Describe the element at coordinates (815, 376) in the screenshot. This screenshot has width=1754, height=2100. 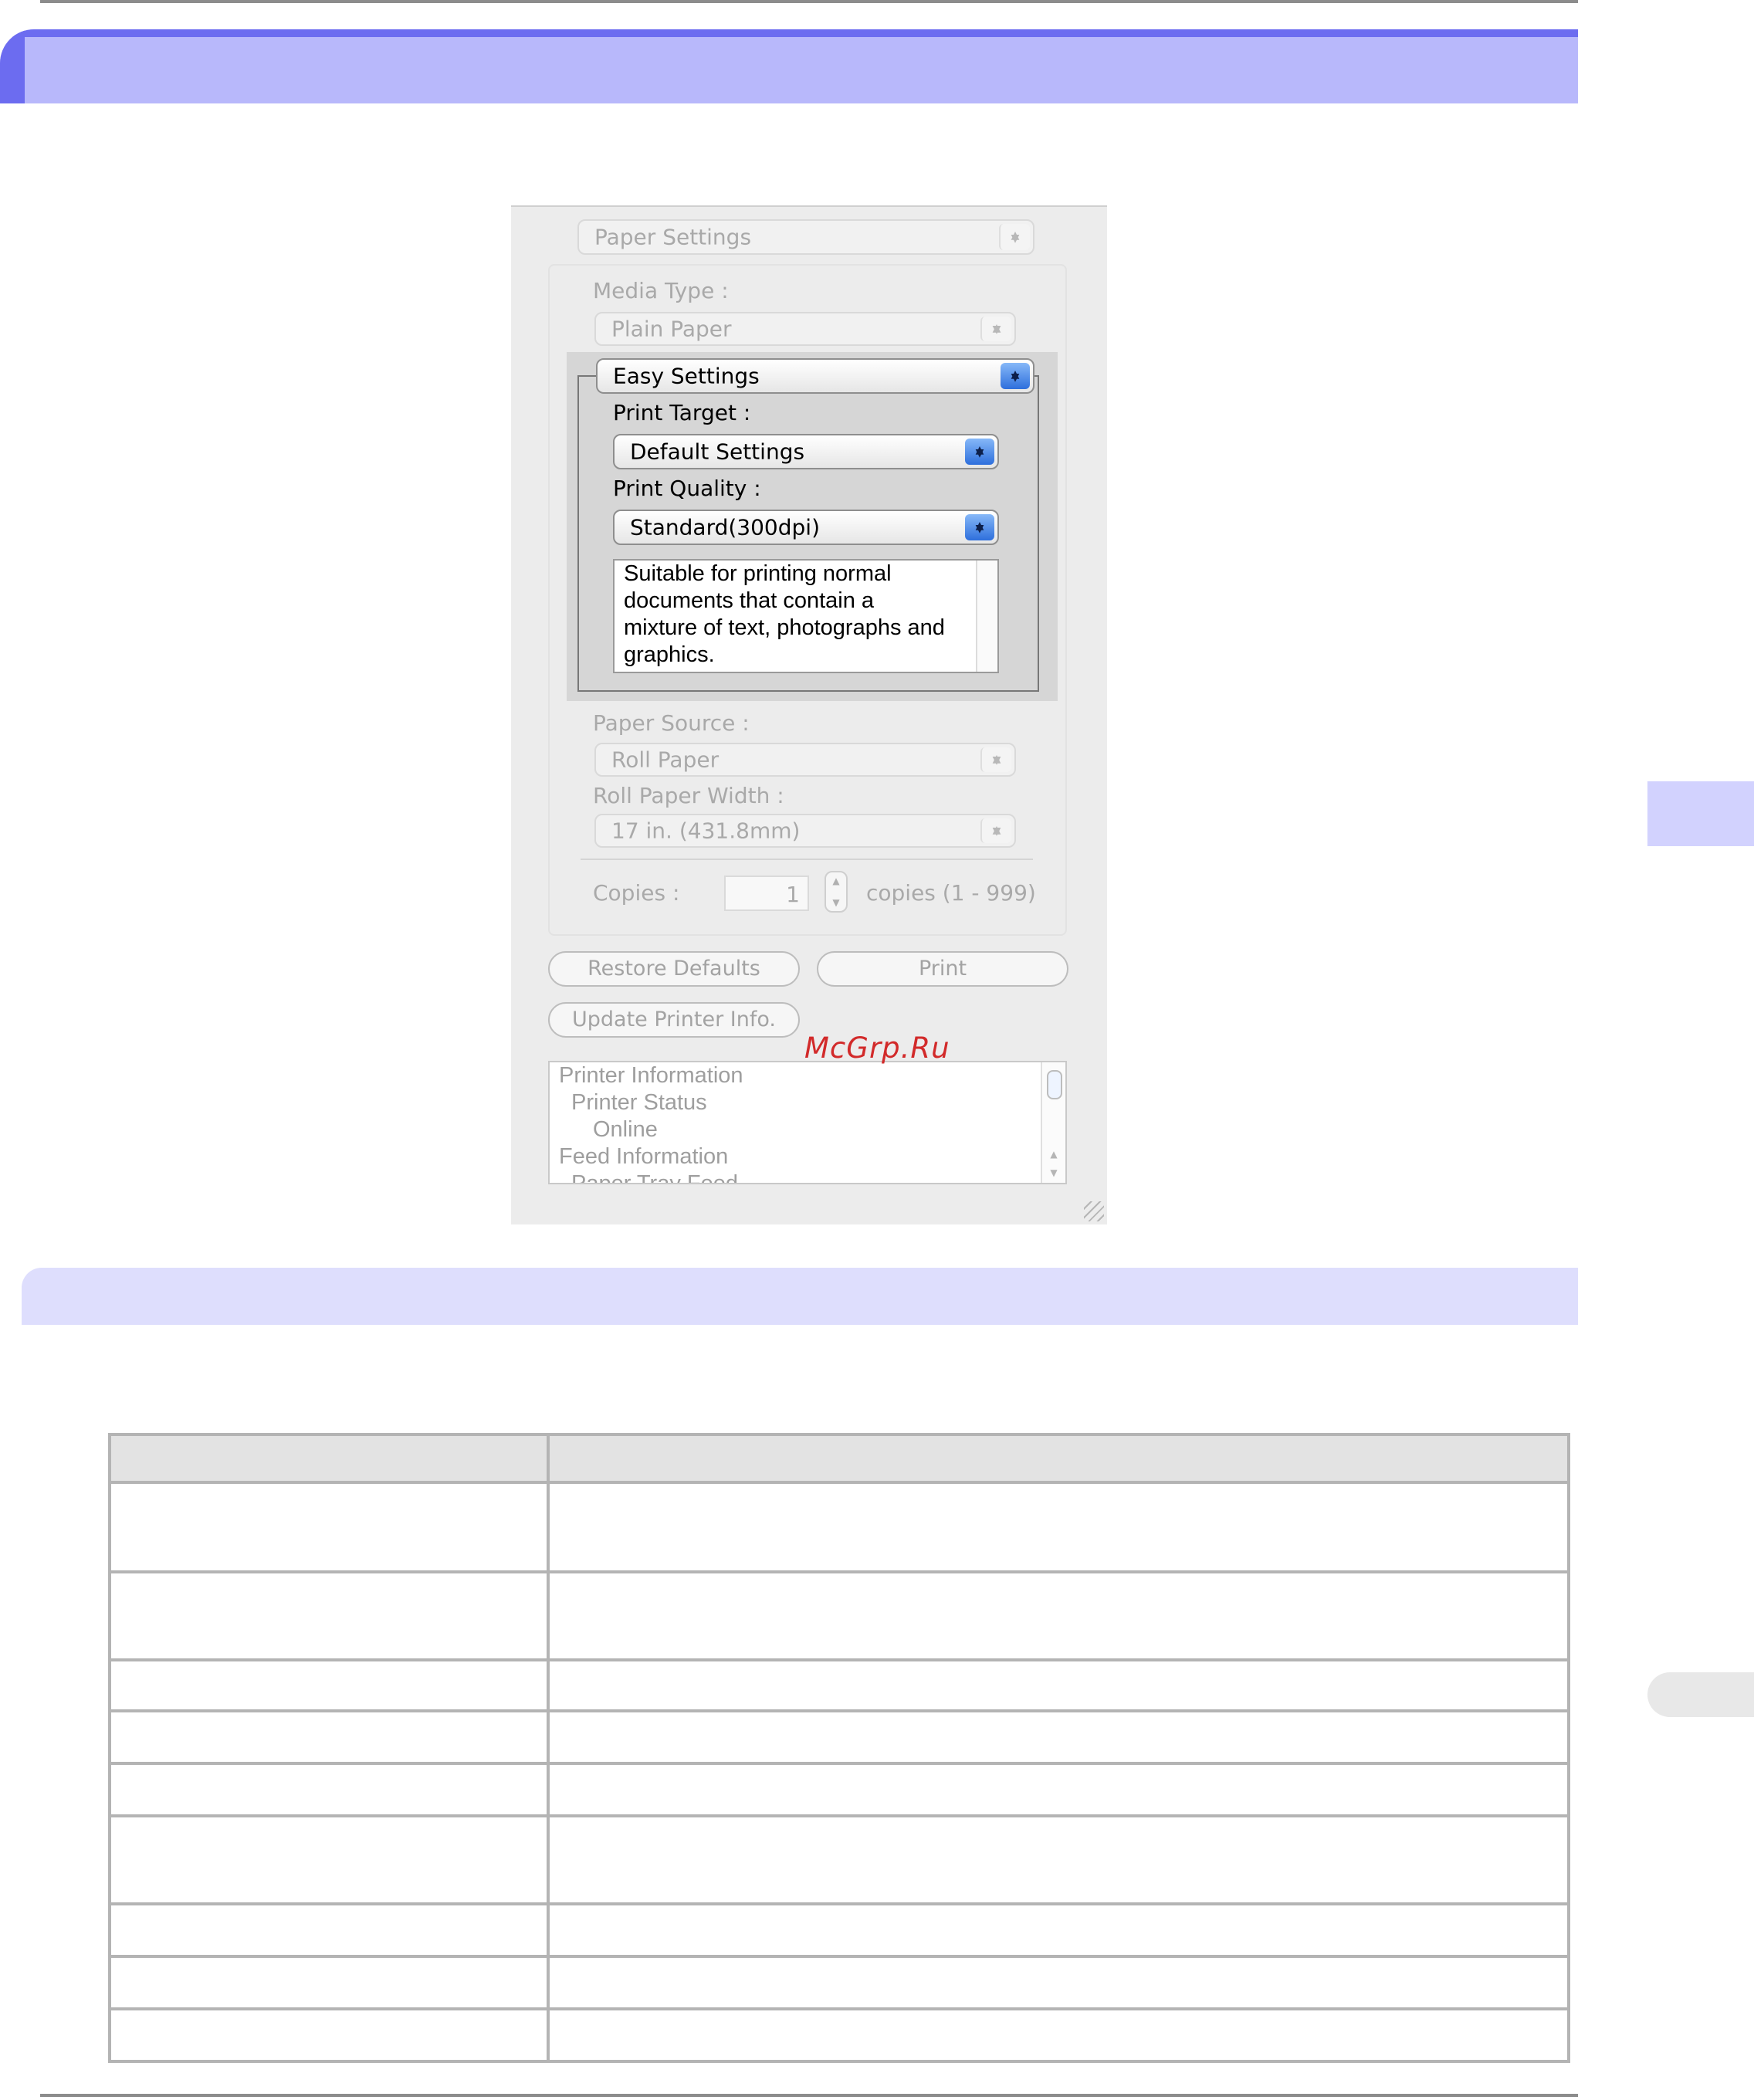
I see `mode-select: Easy Settings ▲ ▼` at that location.